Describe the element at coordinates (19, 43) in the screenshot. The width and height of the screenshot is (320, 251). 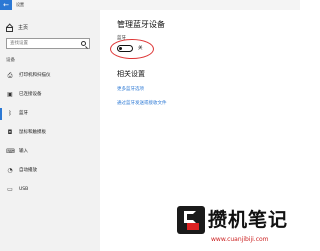
I see `search-placeholder: 查找设置` at that location.